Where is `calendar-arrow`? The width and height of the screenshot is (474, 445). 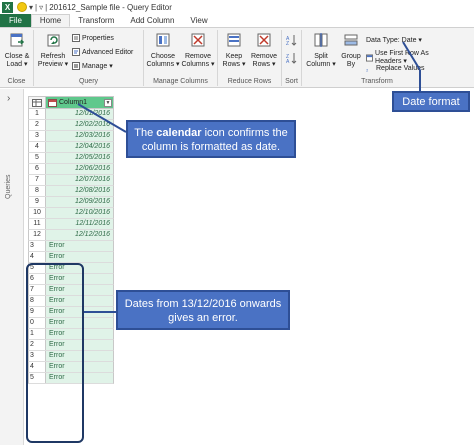
calendar-arrow is located at coordinates (102, 118).